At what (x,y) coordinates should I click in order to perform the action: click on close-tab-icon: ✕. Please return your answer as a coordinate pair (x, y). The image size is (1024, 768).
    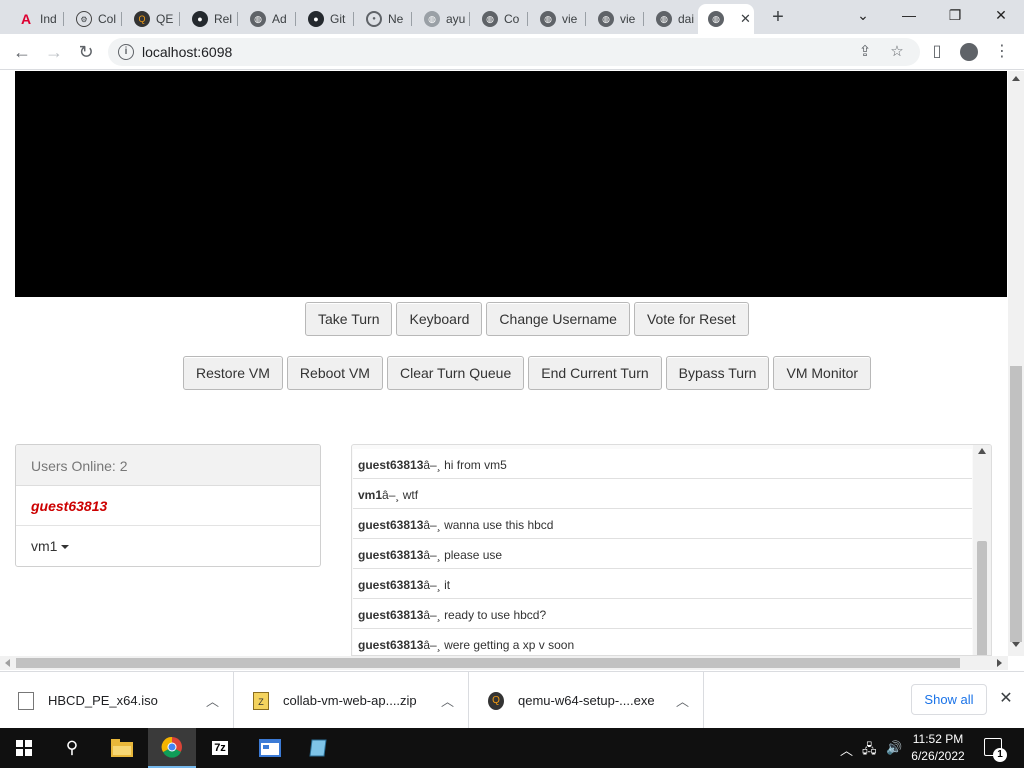
    Looking at the image, I should click on (745, 19).